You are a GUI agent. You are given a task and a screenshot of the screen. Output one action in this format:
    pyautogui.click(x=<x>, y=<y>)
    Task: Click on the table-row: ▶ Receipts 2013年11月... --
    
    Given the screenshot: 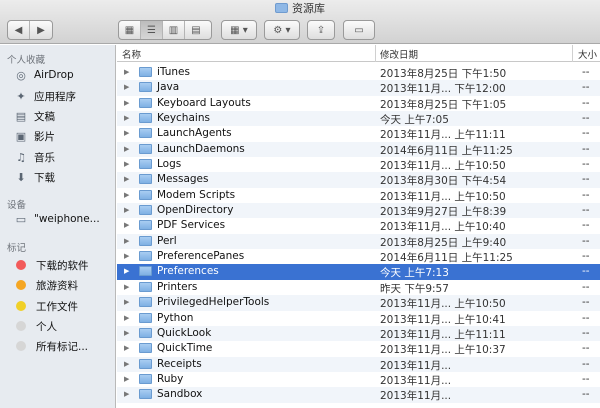 What is the action you would take?
    pyautogui.click(x=358, y=364)
    